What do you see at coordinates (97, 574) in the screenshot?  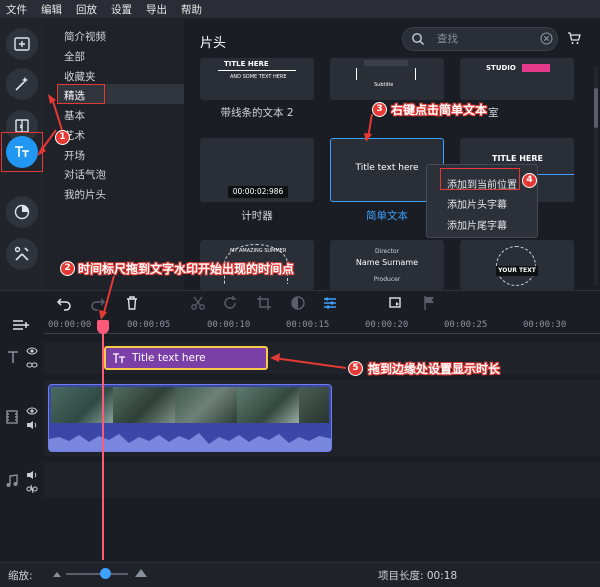 I see `zoom-slider-track` at bounding box center [97, 574].